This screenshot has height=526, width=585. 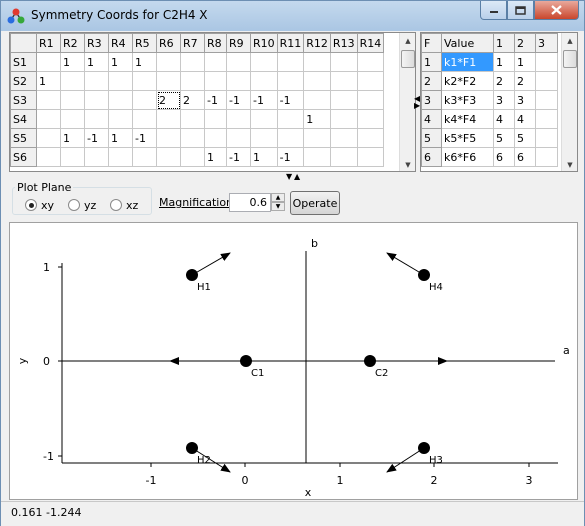 What do you see at coordinates (504, 43) in the screenshot?
I see `force-column-header: 1` at bounding box center [504, 43].